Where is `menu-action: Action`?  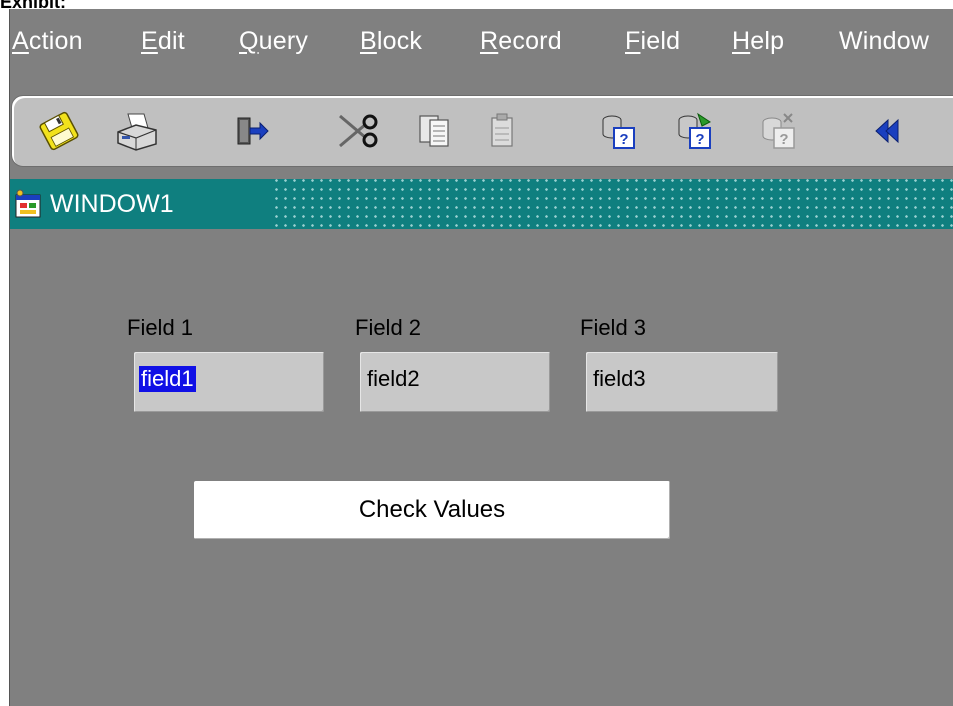
menu-action: Action is located at coordinates (47, 41).